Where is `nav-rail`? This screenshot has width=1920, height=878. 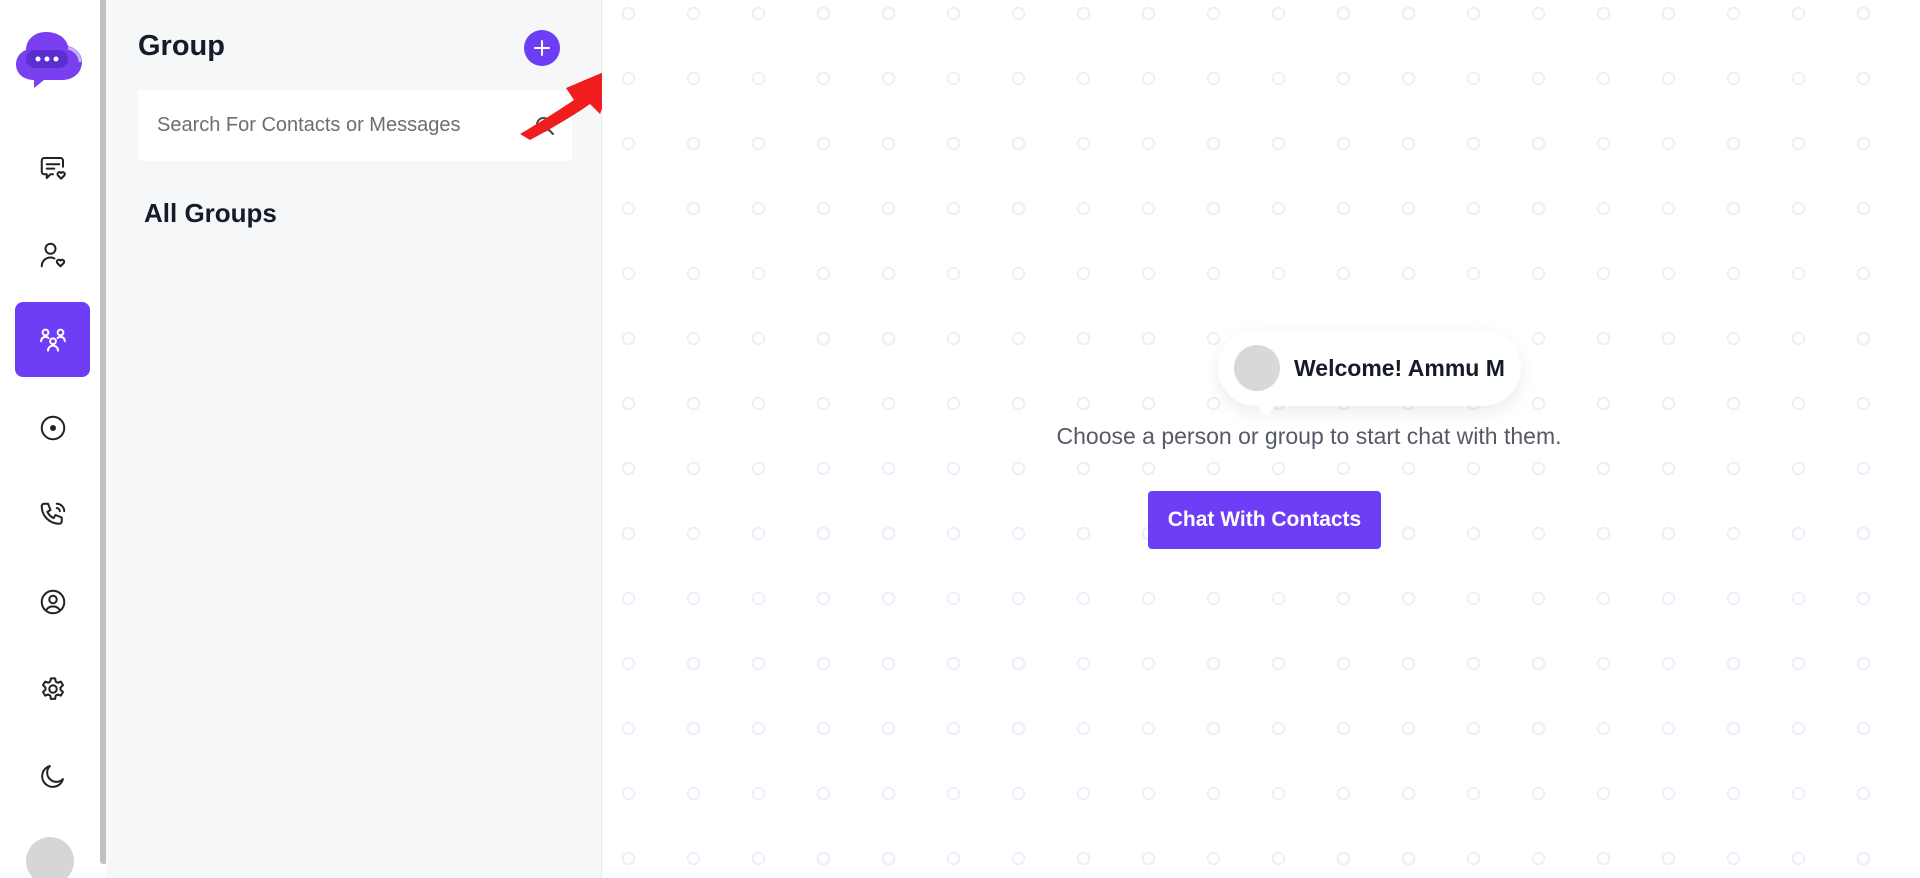
nav-rail is located at coordinates (53, 439).